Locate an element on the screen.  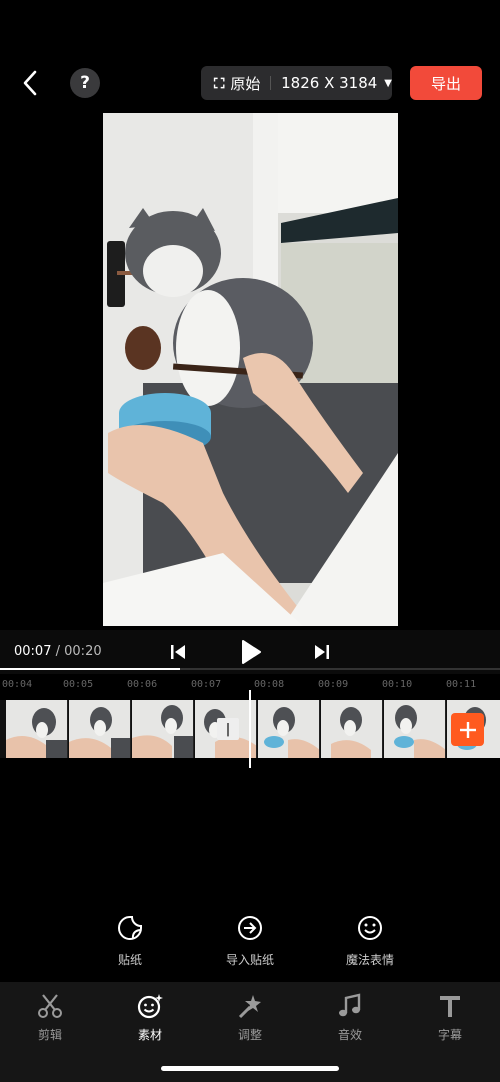
plus-icon is located at coordinates (467, 729).